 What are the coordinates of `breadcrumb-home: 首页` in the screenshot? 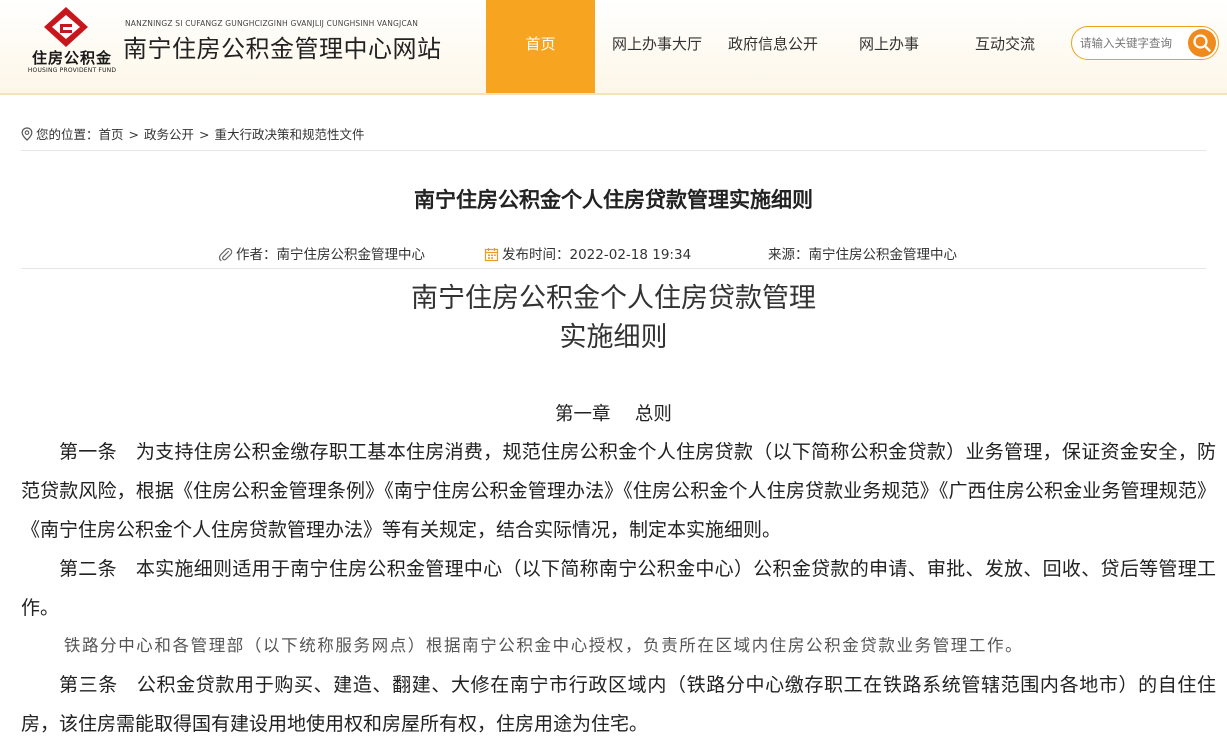 It's located at (111, 134).